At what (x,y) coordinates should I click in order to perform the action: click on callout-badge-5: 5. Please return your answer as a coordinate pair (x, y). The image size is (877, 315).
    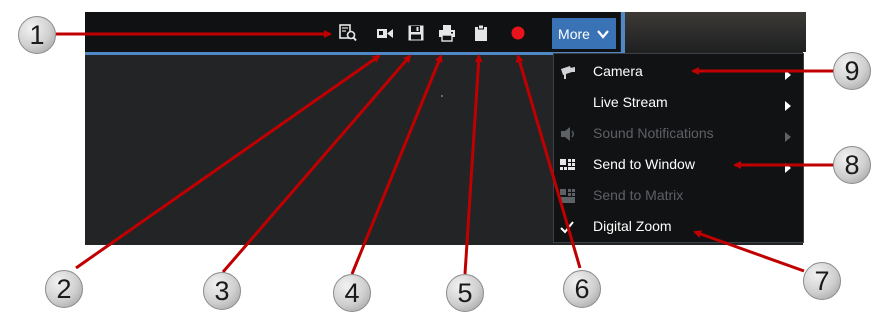
    Looking at the image, I should click on (465, 293).